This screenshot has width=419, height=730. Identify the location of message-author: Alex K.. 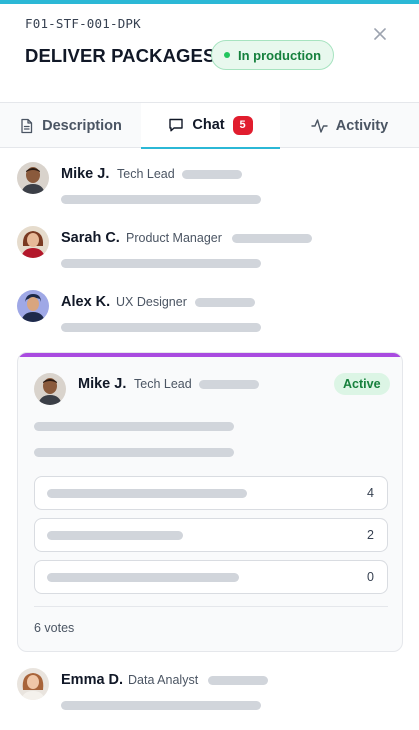
(86, 302).